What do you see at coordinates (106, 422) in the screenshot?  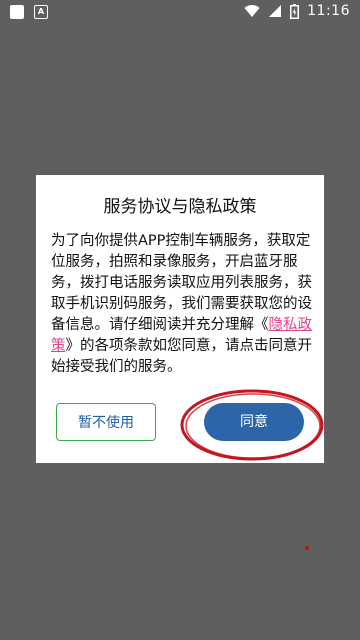 I see `decline-button: 暂不使用` at bounding box center [106, 422].